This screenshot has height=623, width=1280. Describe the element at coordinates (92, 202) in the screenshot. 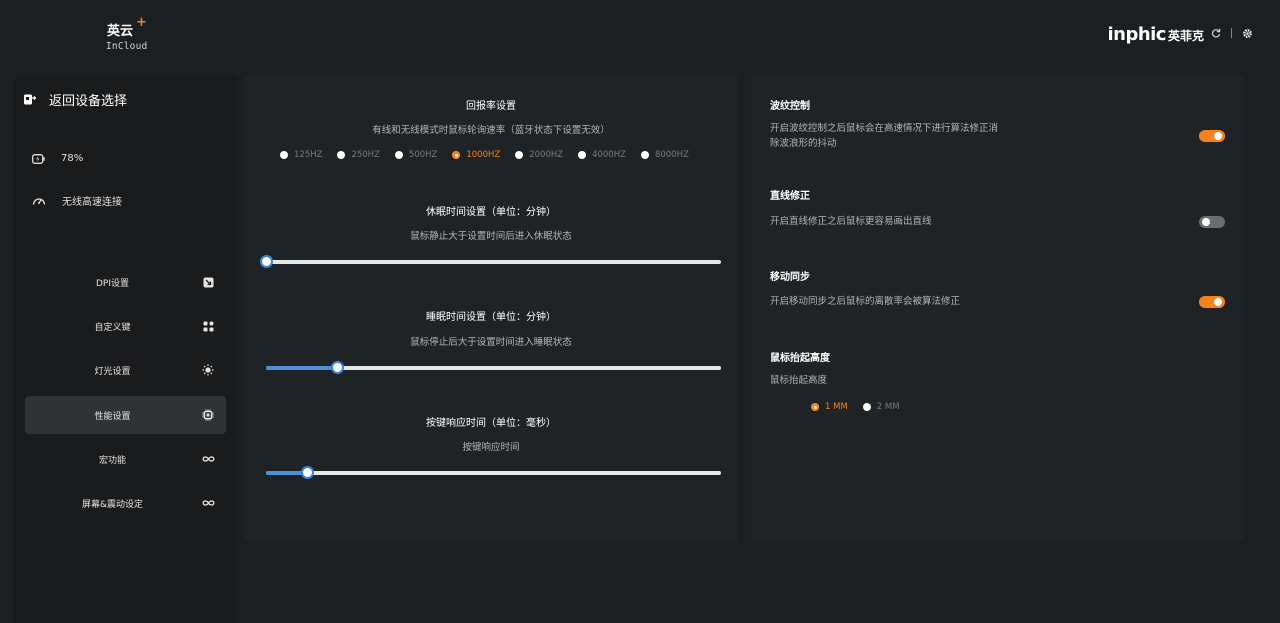

I see `connection-label: 无线高速连接` at that location.